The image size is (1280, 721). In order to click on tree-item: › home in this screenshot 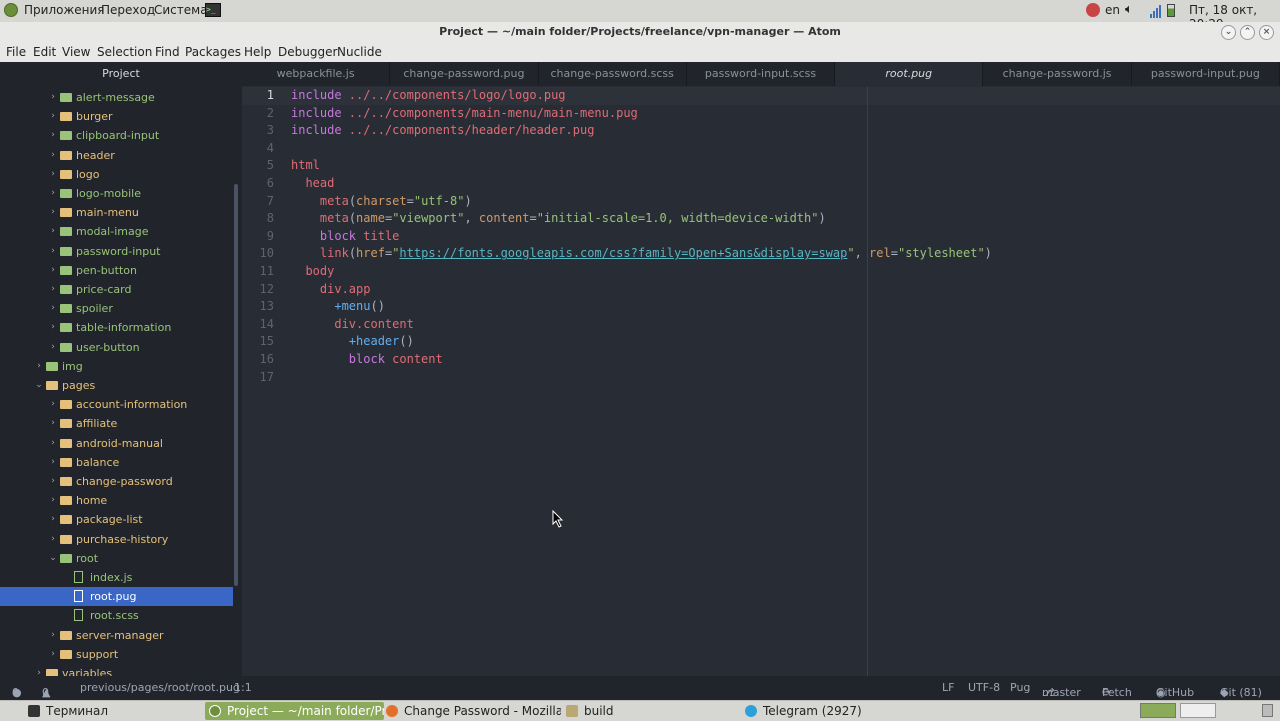, I will do `click(116, 500)`.